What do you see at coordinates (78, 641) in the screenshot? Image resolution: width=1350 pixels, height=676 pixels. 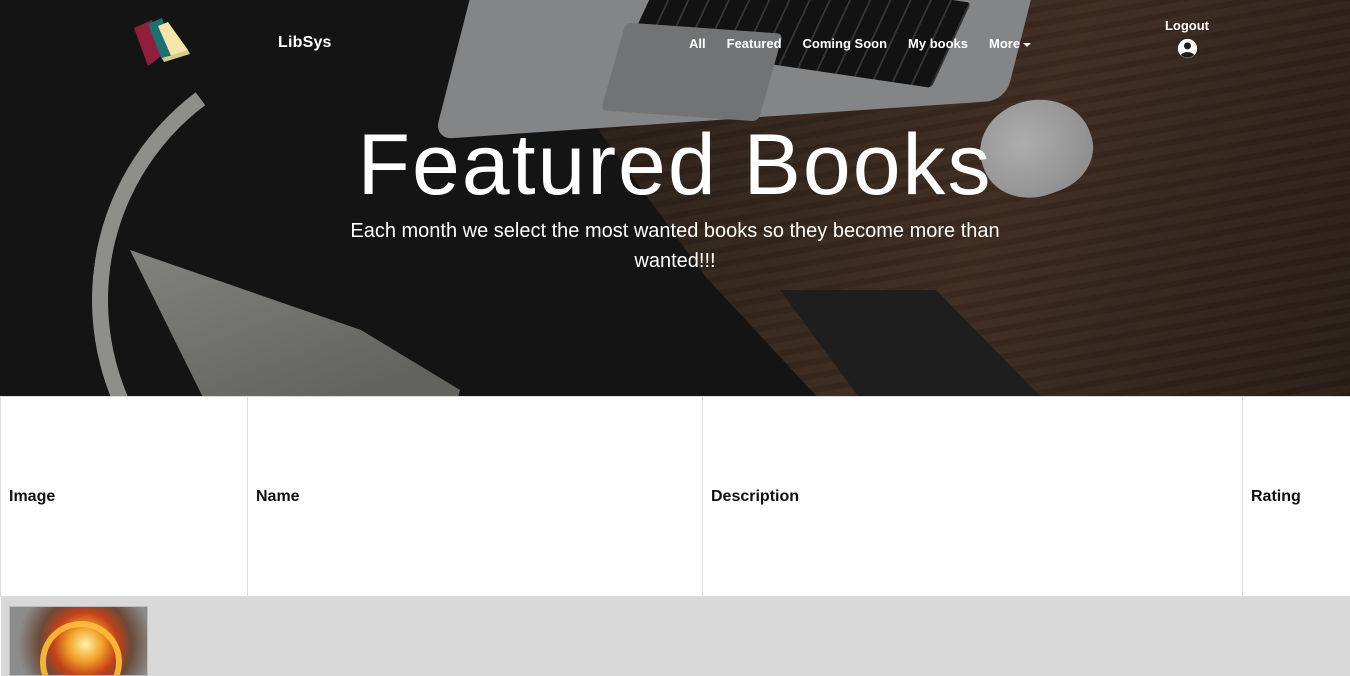 I see `book-cover-image` at bounding box center [78, 641].